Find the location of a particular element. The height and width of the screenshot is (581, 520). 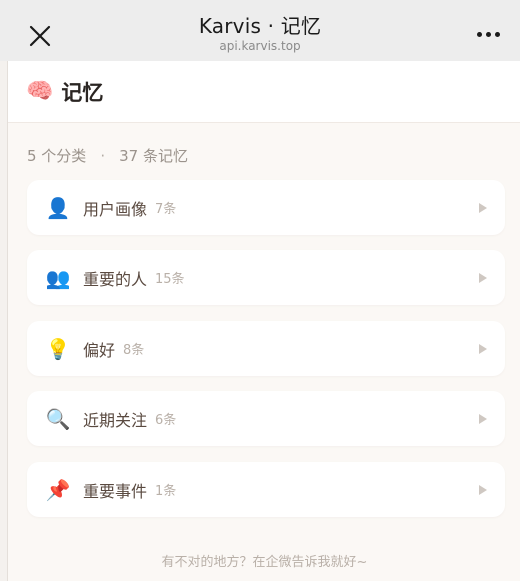

category-label: 用户画像 is located at coordinates (115, 209).